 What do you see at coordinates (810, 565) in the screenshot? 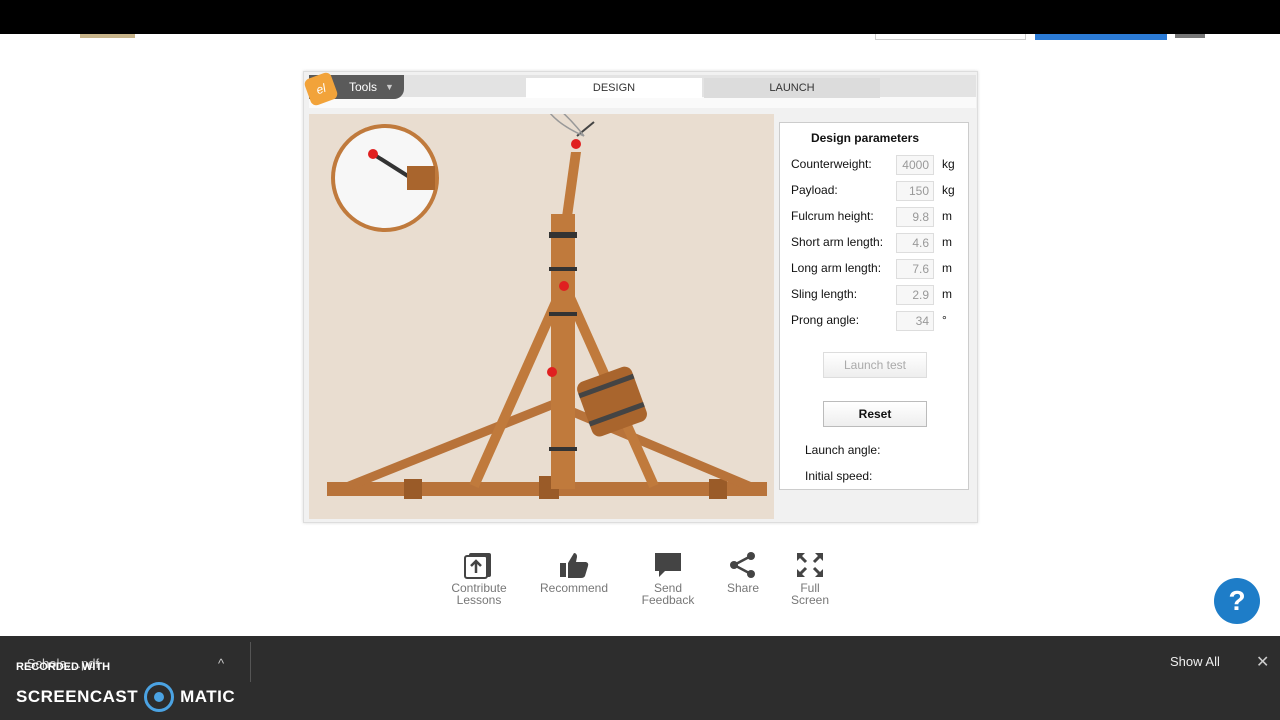
I see `expand-icon` at bounding box center [810, 565].